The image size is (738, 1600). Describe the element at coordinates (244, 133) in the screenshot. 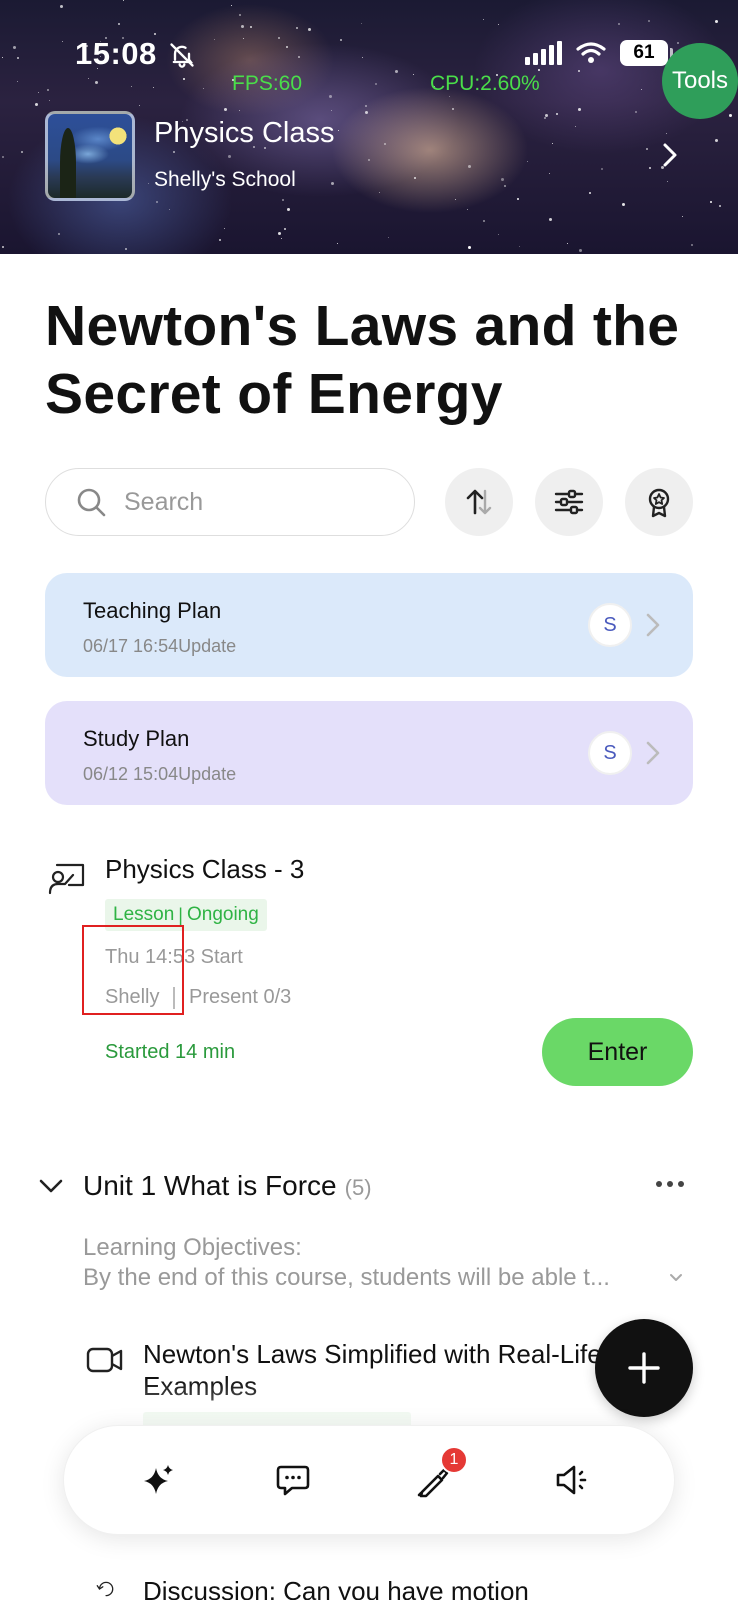

I see `class-title: Physics Class` at that location.